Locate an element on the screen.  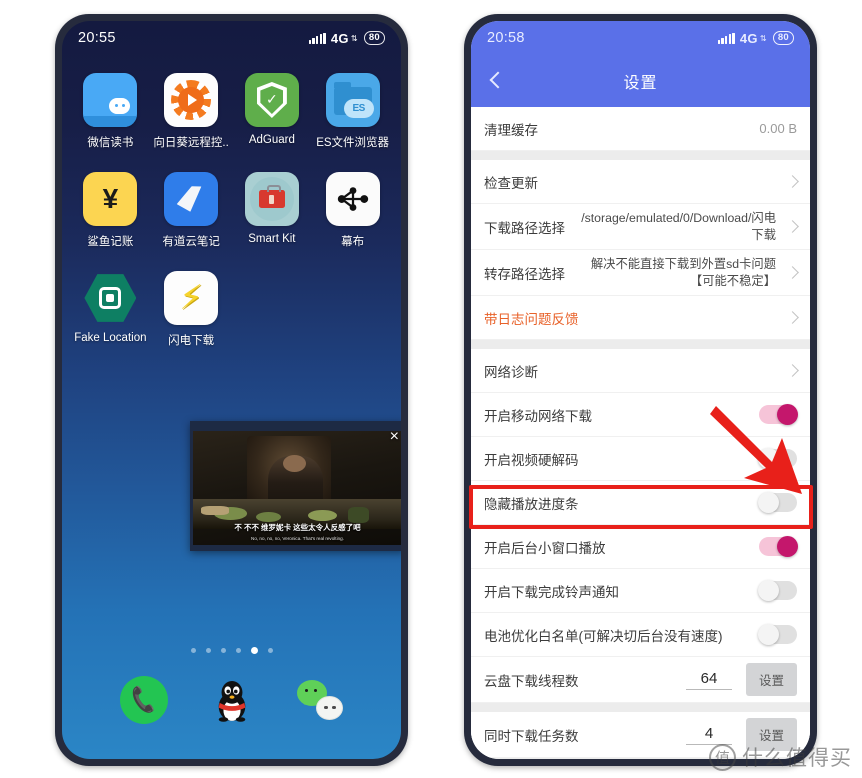
app-wechat-read: 微信读书 is located at coordinates (110, 111).